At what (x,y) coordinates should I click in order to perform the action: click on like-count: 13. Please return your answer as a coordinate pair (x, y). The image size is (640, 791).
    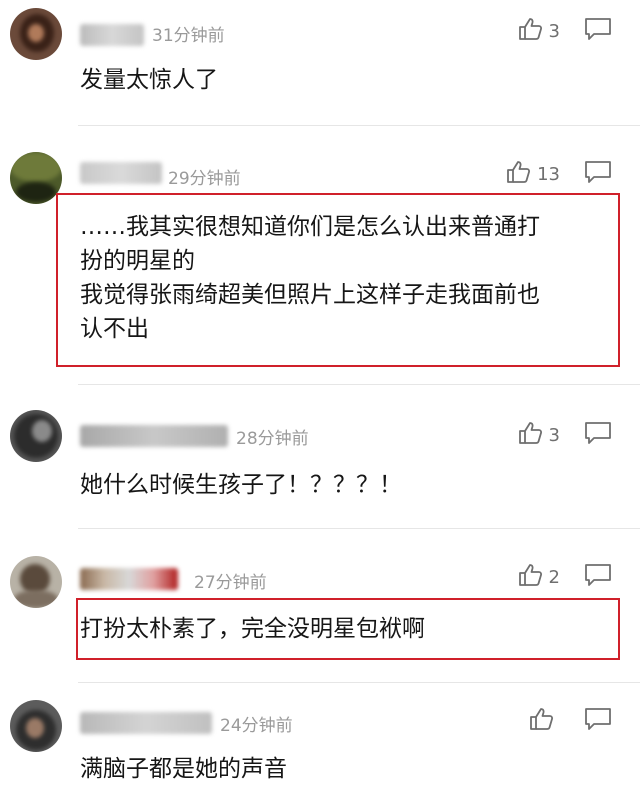
    Looking at the image, I should click on (548, 174).